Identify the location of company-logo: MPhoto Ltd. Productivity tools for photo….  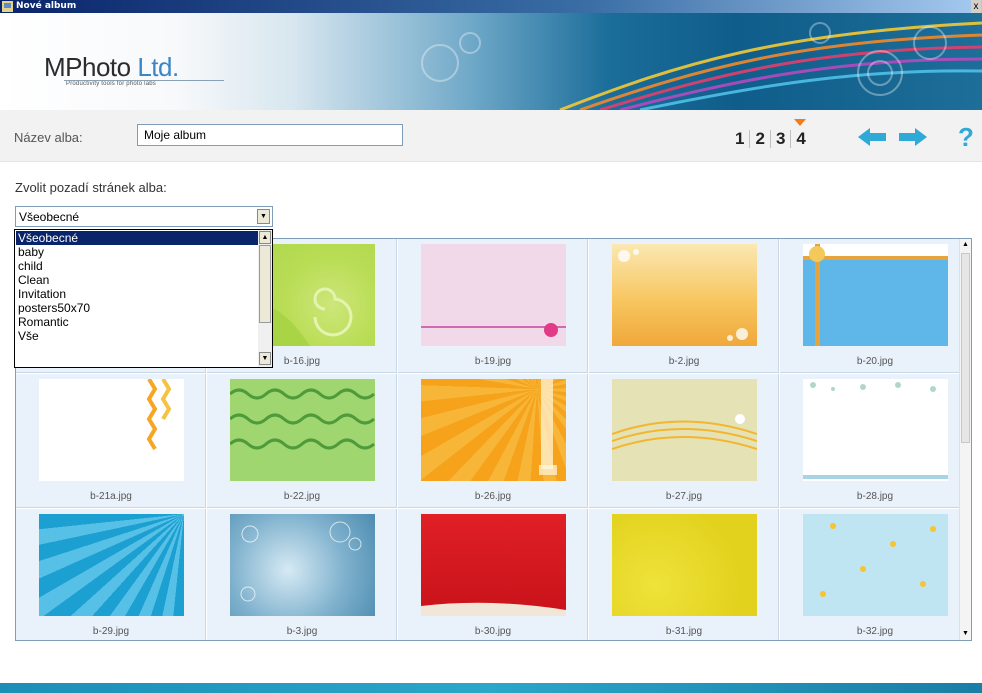
(134, 70).